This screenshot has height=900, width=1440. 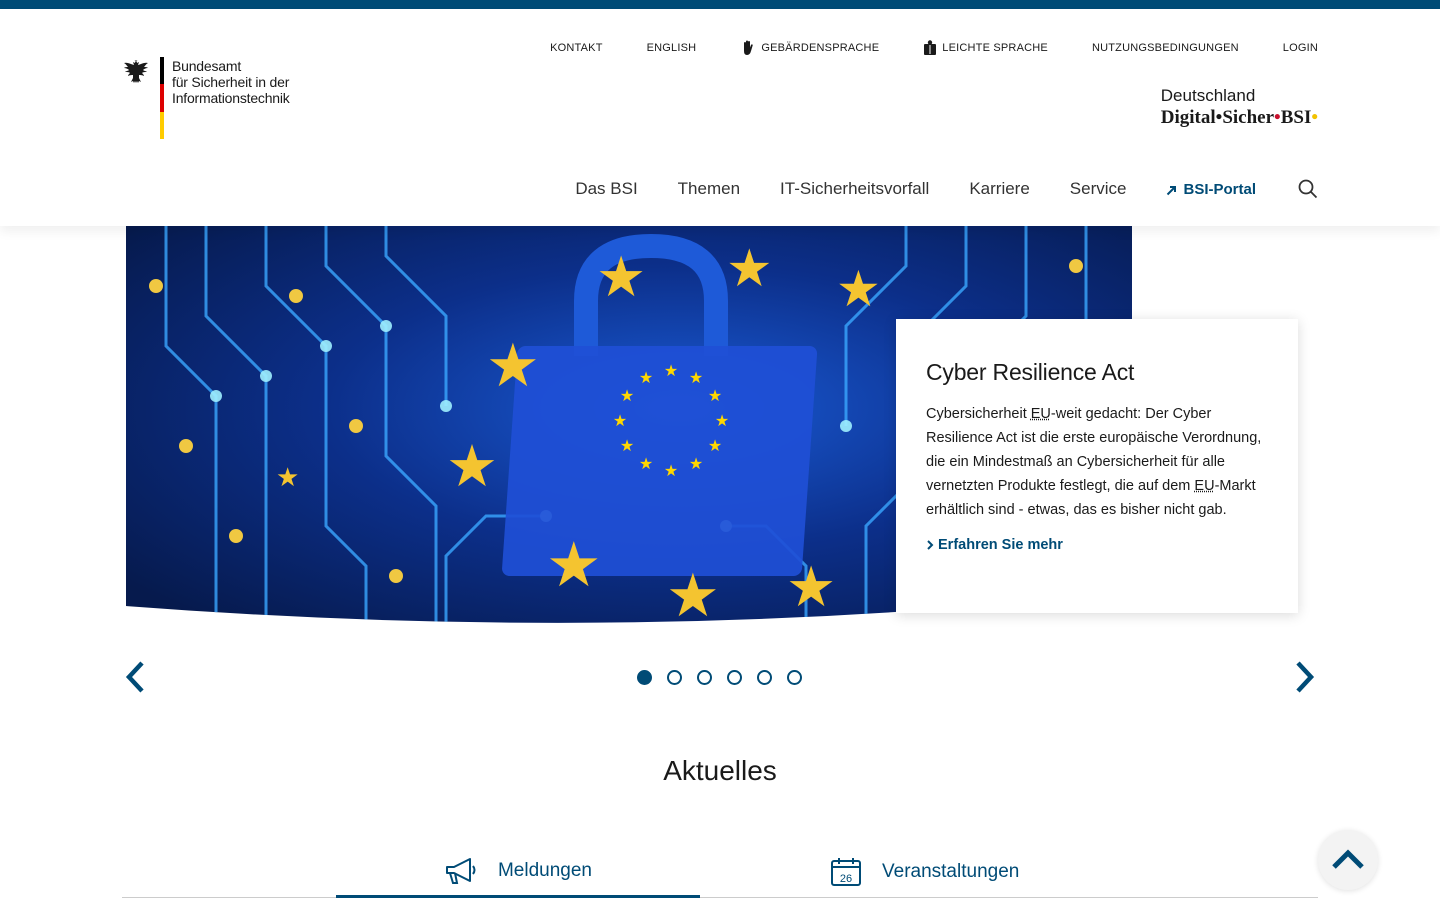 What do you see at coordinates (606, 189) in the screenshot?
I see `nav-das-bsi: Das BSI` at bounding box center [606, 189].